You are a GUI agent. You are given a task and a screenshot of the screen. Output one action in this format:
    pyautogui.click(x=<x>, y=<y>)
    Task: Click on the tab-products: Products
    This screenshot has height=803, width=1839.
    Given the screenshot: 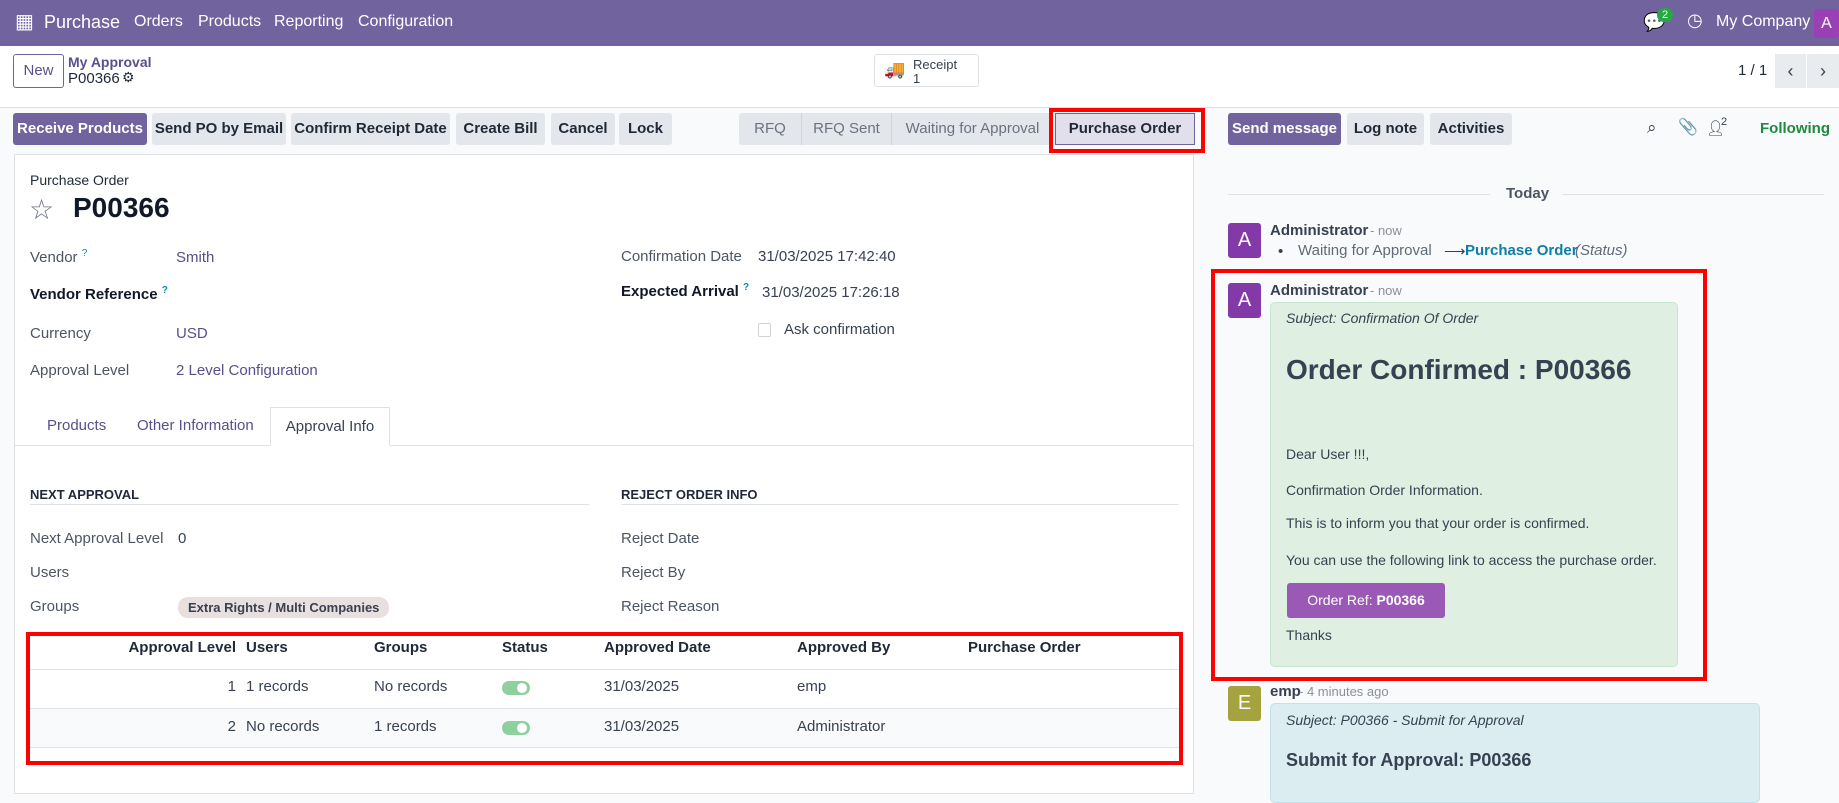 What is the action you would take?
    pyautogui.click(x=76, y=425)
    